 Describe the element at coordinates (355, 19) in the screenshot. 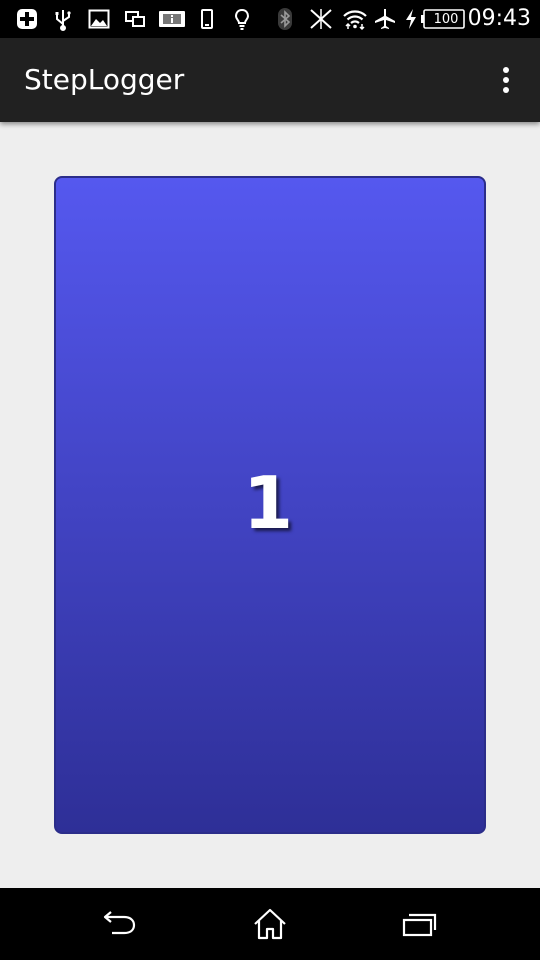

I see `wifi-icon` at that location.